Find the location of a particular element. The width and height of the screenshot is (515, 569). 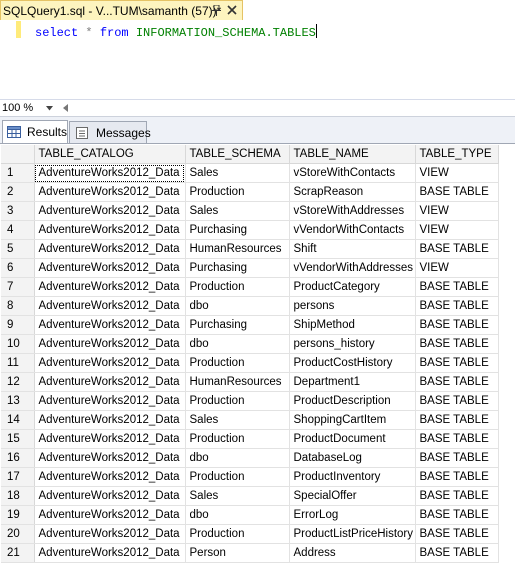

table-cell-name: ErrorLog is located at coordinates (352, 515).